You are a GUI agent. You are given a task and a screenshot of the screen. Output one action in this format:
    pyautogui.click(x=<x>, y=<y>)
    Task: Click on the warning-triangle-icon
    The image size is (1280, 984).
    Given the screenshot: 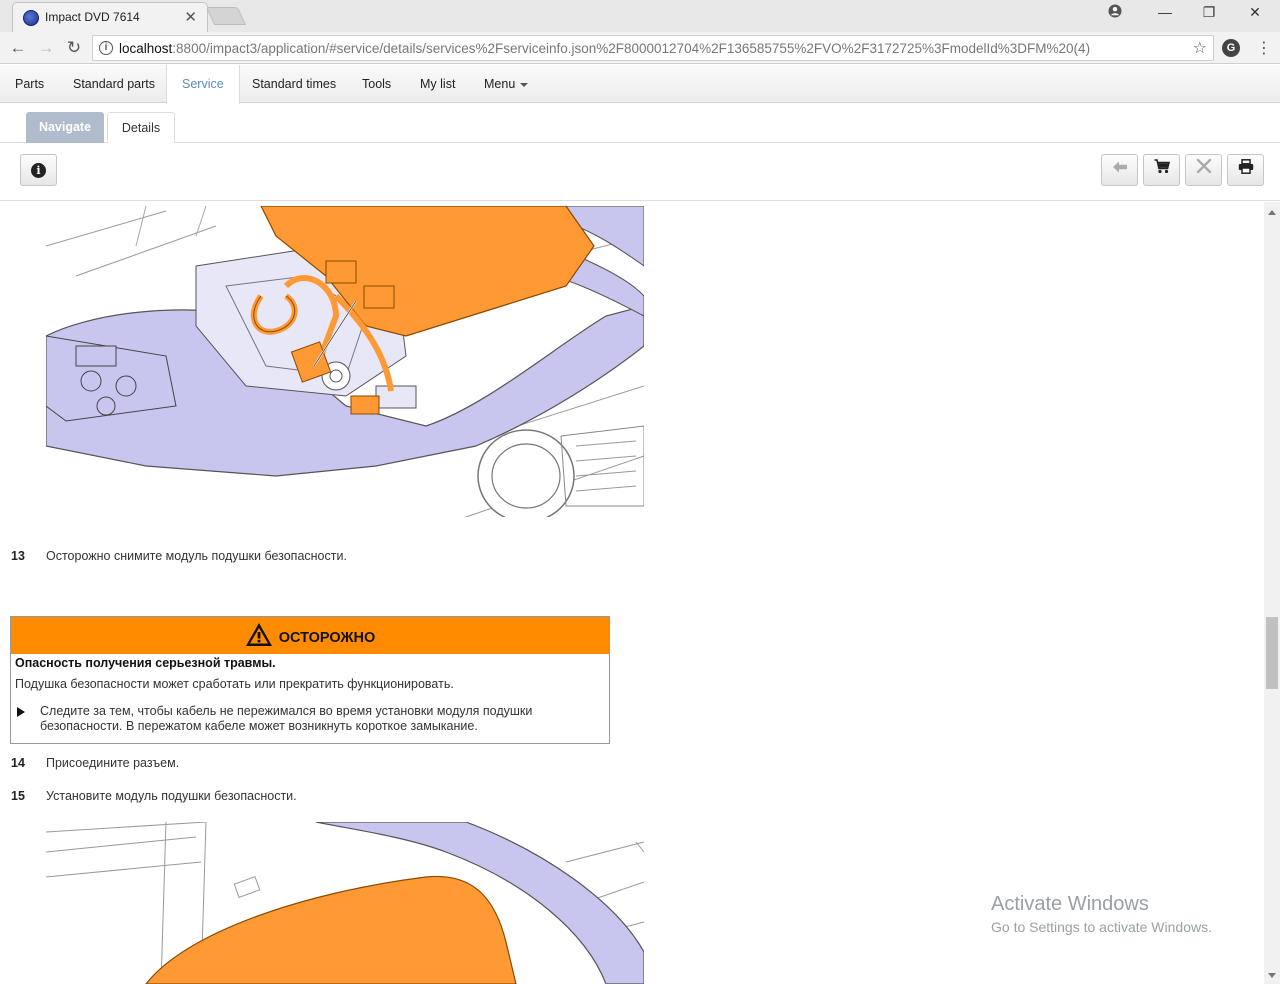 What is the action you would take?
    pyautogui.click(x=258, y=634)
    